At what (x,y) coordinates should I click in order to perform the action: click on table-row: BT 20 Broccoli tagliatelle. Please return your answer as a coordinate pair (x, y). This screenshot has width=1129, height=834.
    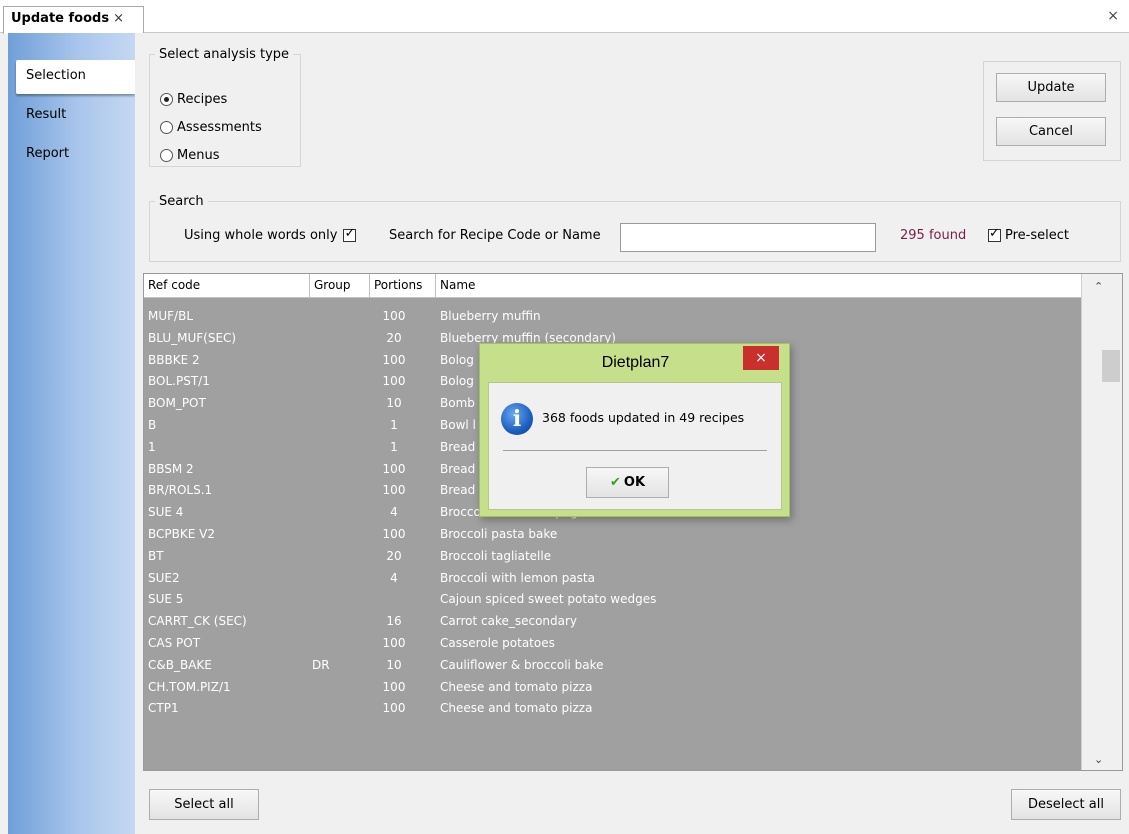
    Looking at the image, I should click on (612, 557).